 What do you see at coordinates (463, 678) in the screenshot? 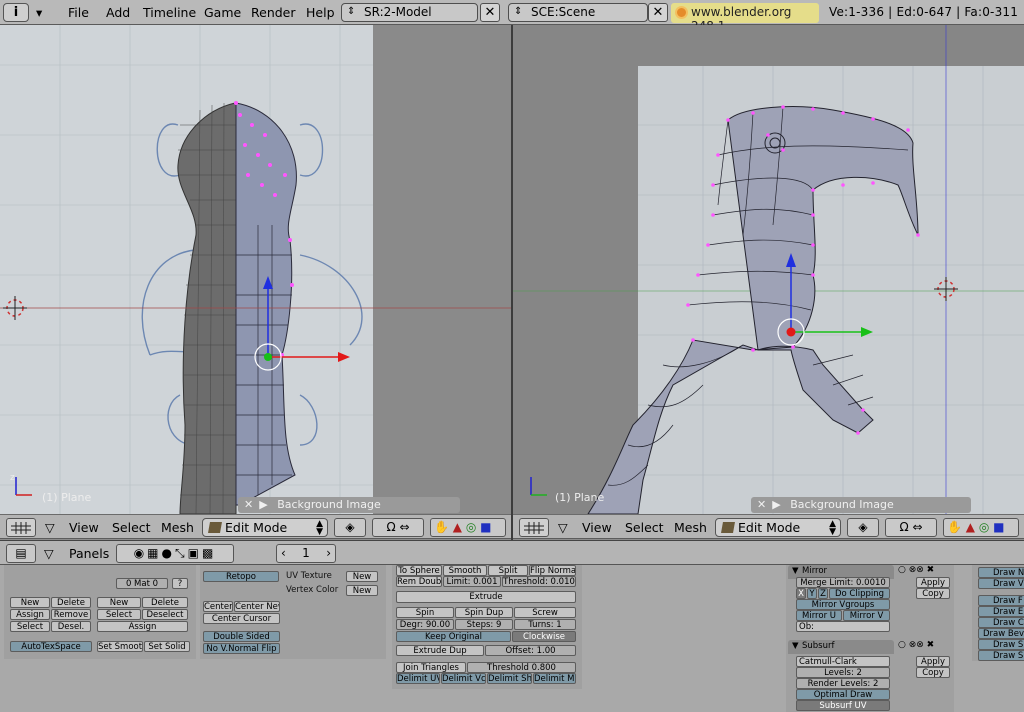
I see `delimit-vco-toggle: Delimit Vco` at bounding box center [463, 678].